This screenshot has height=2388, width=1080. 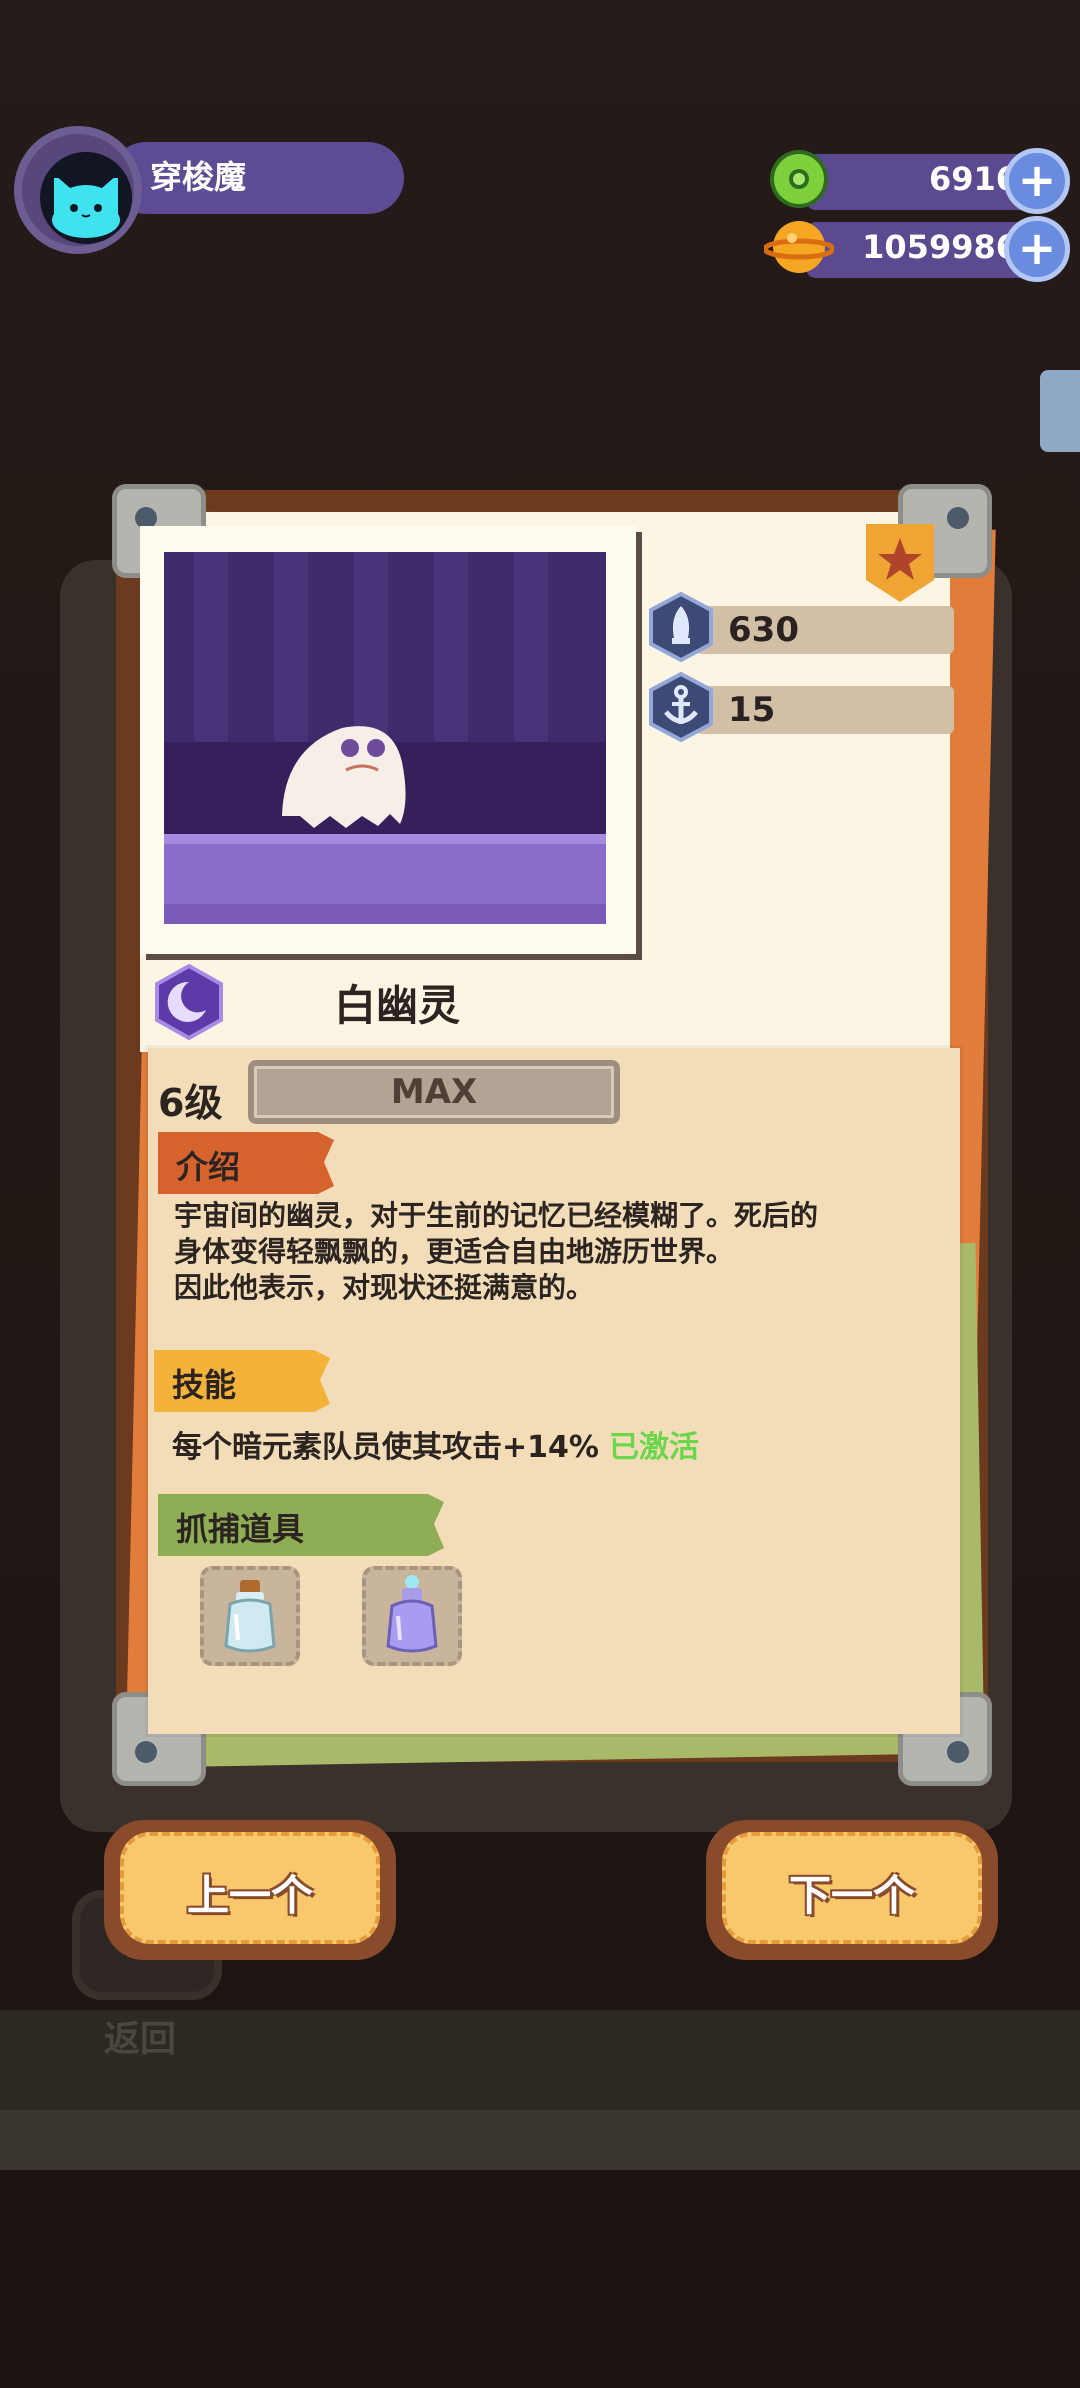 What do you see at coordinates (940, 247) in the screenshot?
I see `currency-value: 1059986` at bounding box center [940, 247].